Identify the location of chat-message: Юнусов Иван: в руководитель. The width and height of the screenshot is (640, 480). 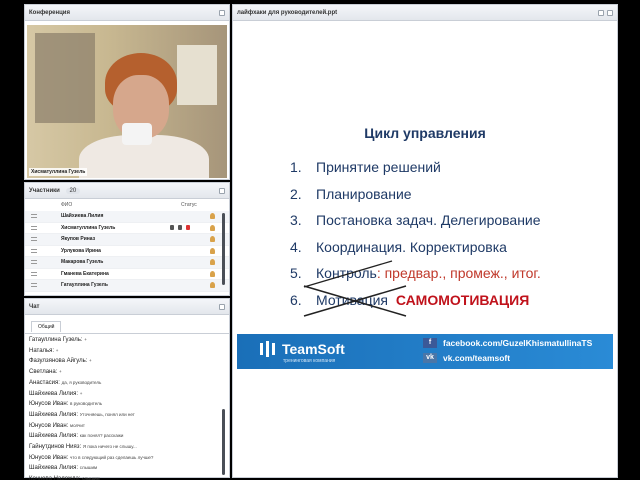
(127, 404).